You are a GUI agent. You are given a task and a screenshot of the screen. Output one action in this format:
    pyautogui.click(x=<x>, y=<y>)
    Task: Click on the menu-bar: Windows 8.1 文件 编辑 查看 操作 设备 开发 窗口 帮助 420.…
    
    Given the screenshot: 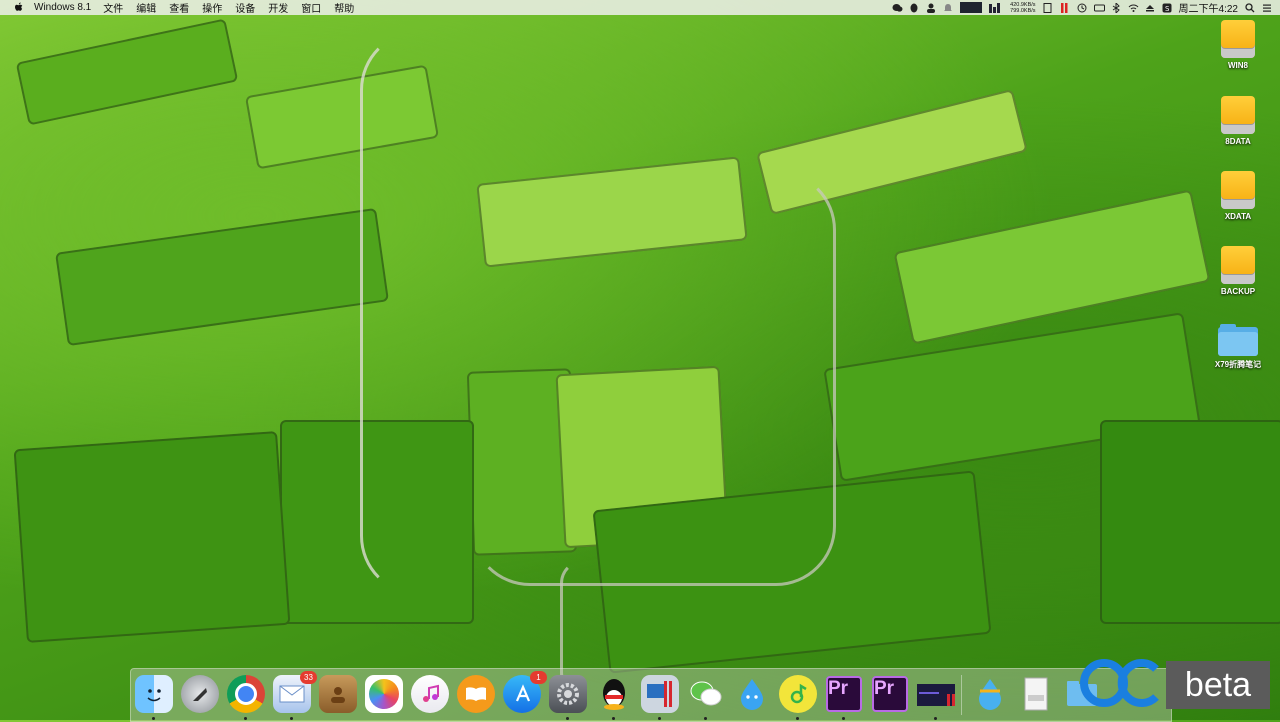 What is the action you would take?
    pyautogui.click(x=640, y=7)
    